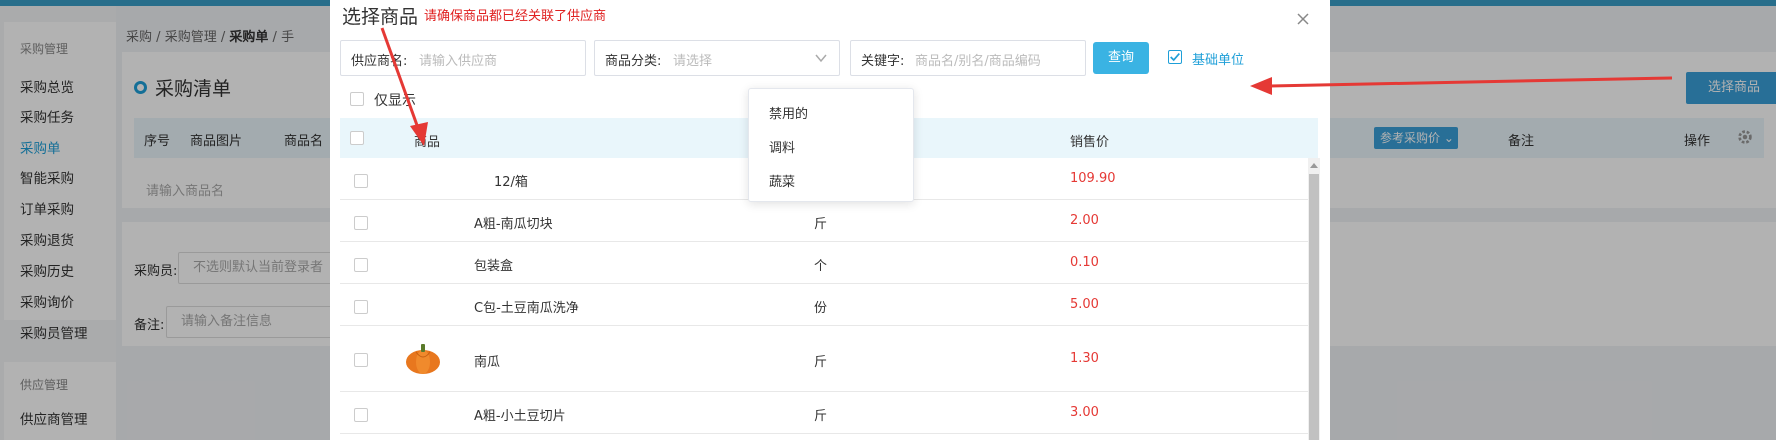  I want to click on row-price: 1.30, so click(1084, 358).